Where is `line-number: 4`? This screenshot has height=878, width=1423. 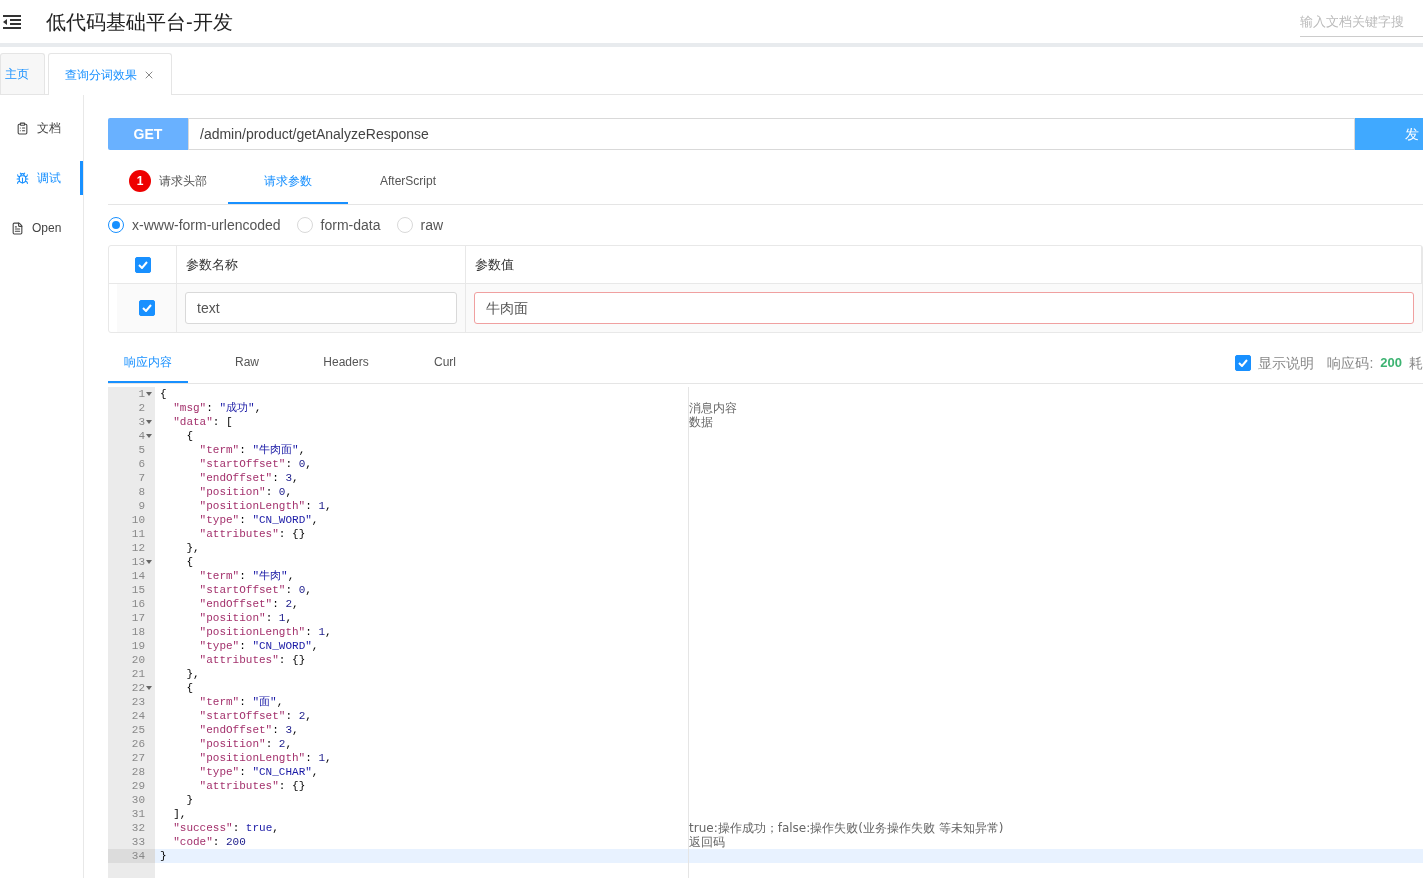 line-number: 4 is located at coordinates (141, 436).